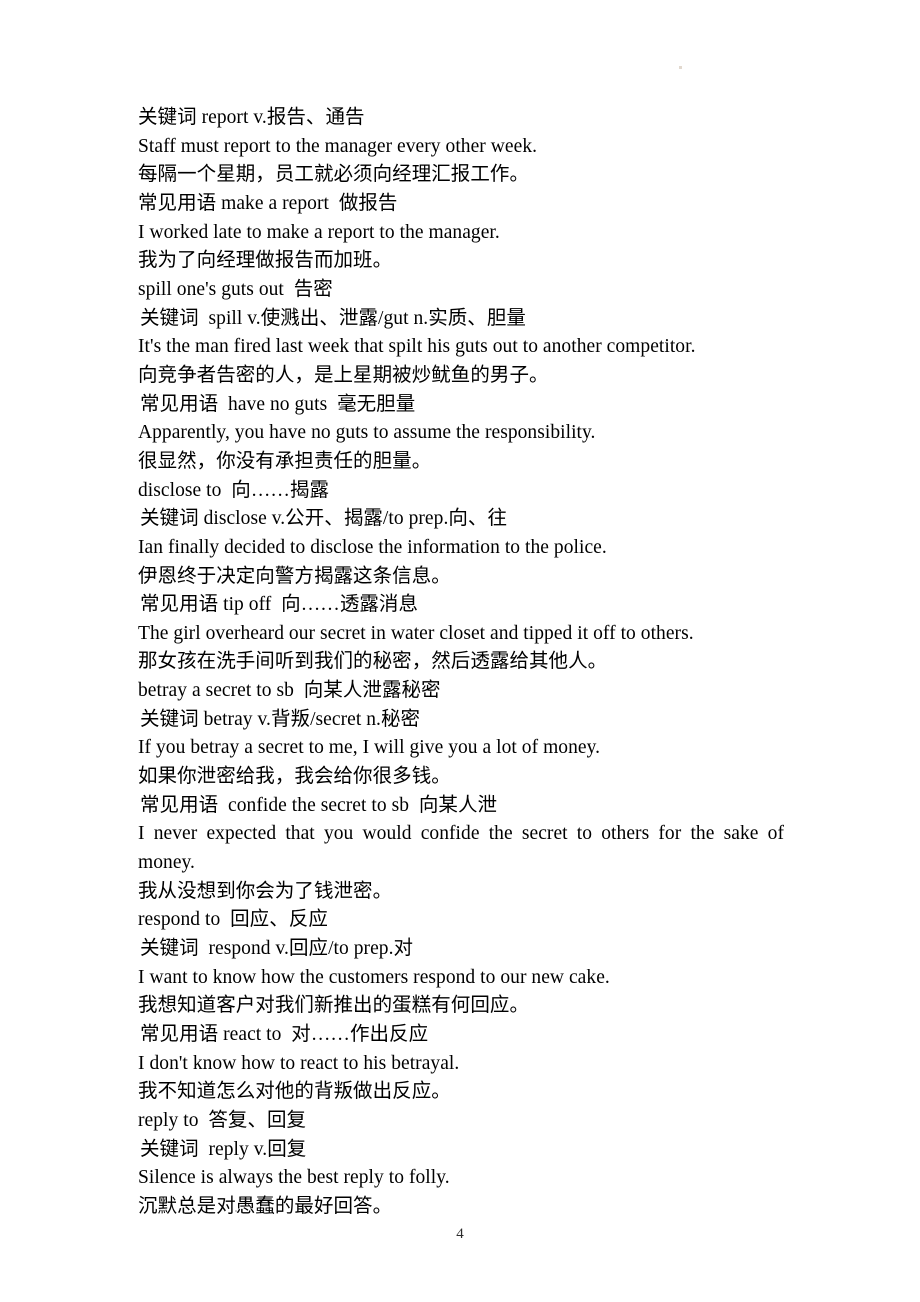  I want to click on text-line: spill one's guts out 告密, so click(235, 289).